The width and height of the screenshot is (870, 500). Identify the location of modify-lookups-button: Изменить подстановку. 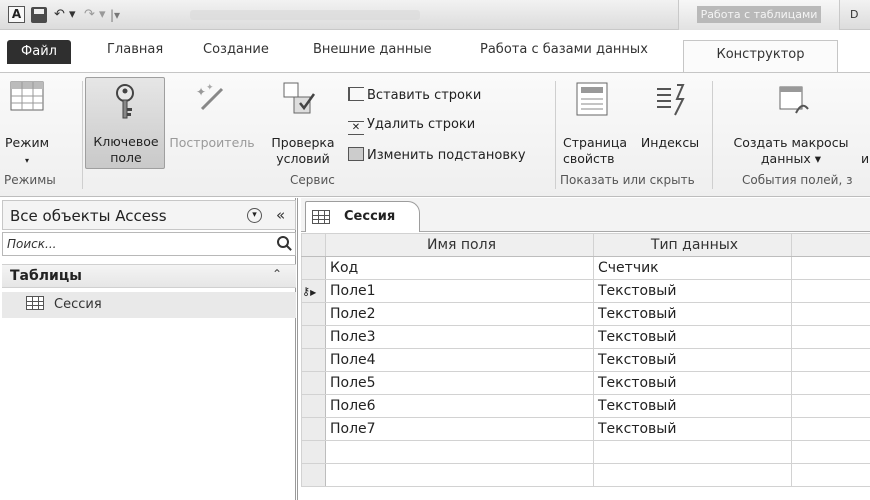
(437, 155).